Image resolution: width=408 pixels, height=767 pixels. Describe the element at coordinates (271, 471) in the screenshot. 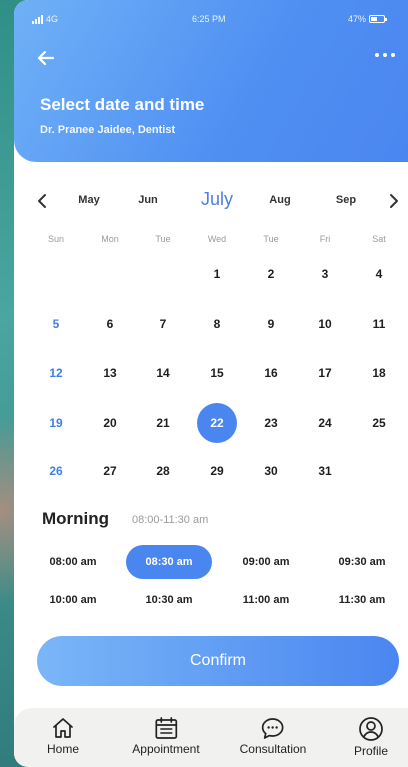

I see `calendar-day: 30` at that location.